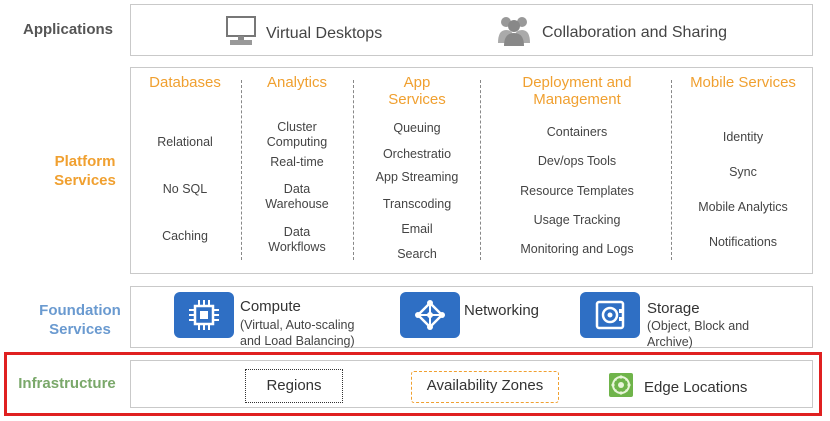  What do you see at coordinates (430, 315) in the screenshot?
I see `network-icon` at bounding box center [430, 315].